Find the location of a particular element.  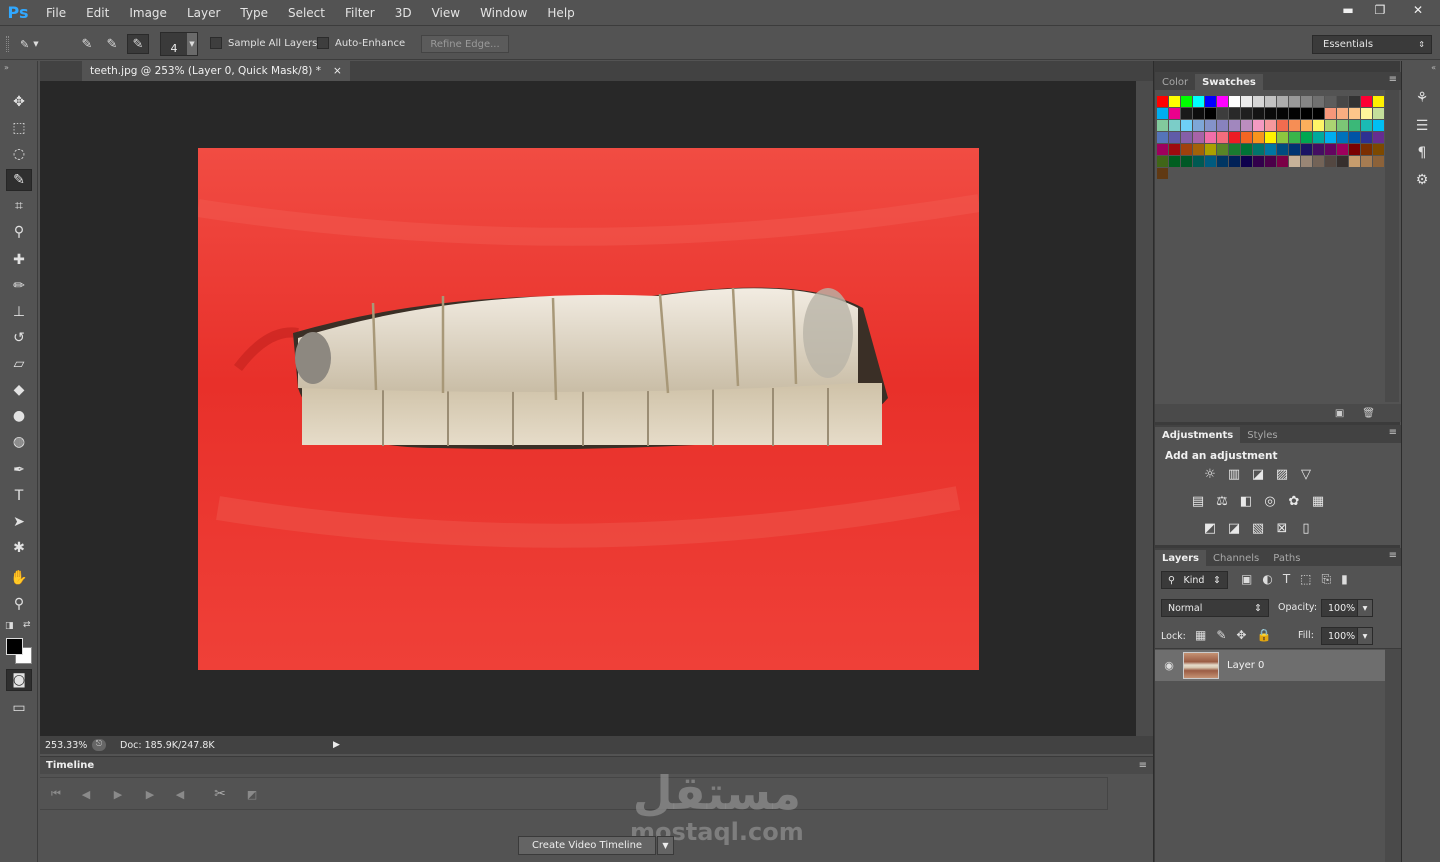

close-button: ✕ is located at coordinates (1418, 10).